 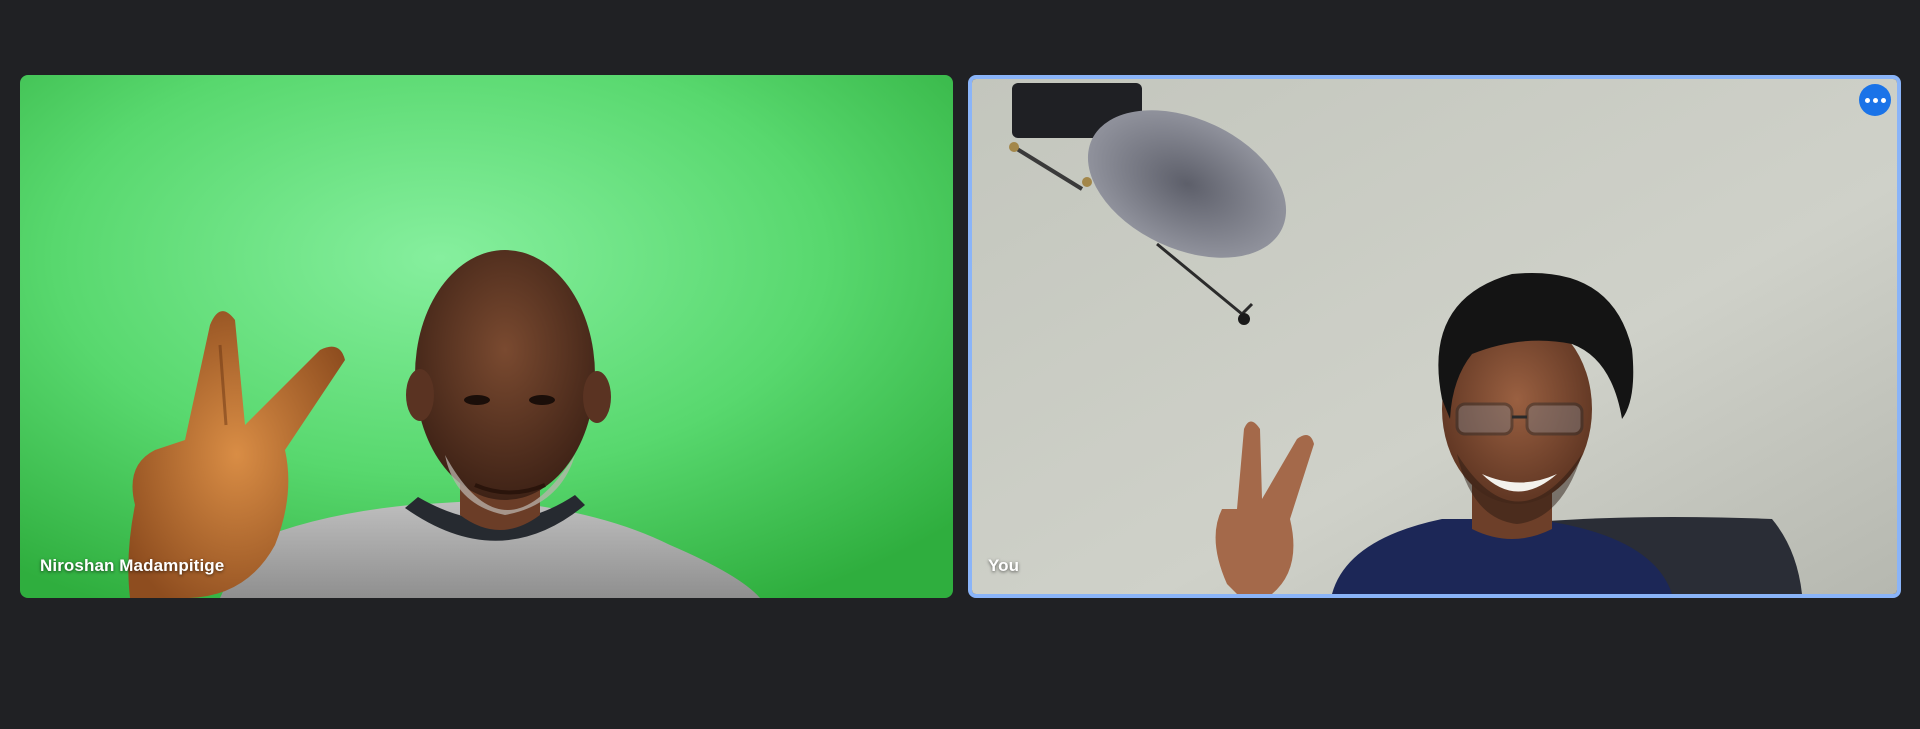 What do you see at coordinates (132, 565) in the screenshot?
I see `participant-name-label: Niroshan Madampitige` at bounding box center [132, 565].